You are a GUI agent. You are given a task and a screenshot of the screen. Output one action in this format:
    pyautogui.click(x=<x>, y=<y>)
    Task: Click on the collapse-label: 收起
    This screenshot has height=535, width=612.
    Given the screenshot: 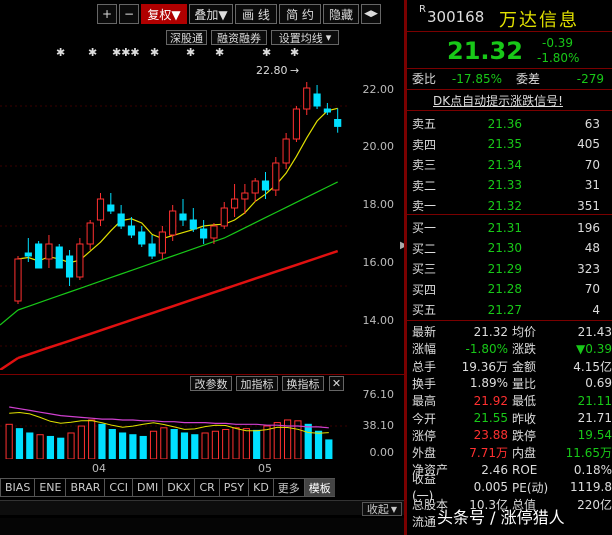 What is the action you would take?
    pyautogui.click(x=377, y=509)
    